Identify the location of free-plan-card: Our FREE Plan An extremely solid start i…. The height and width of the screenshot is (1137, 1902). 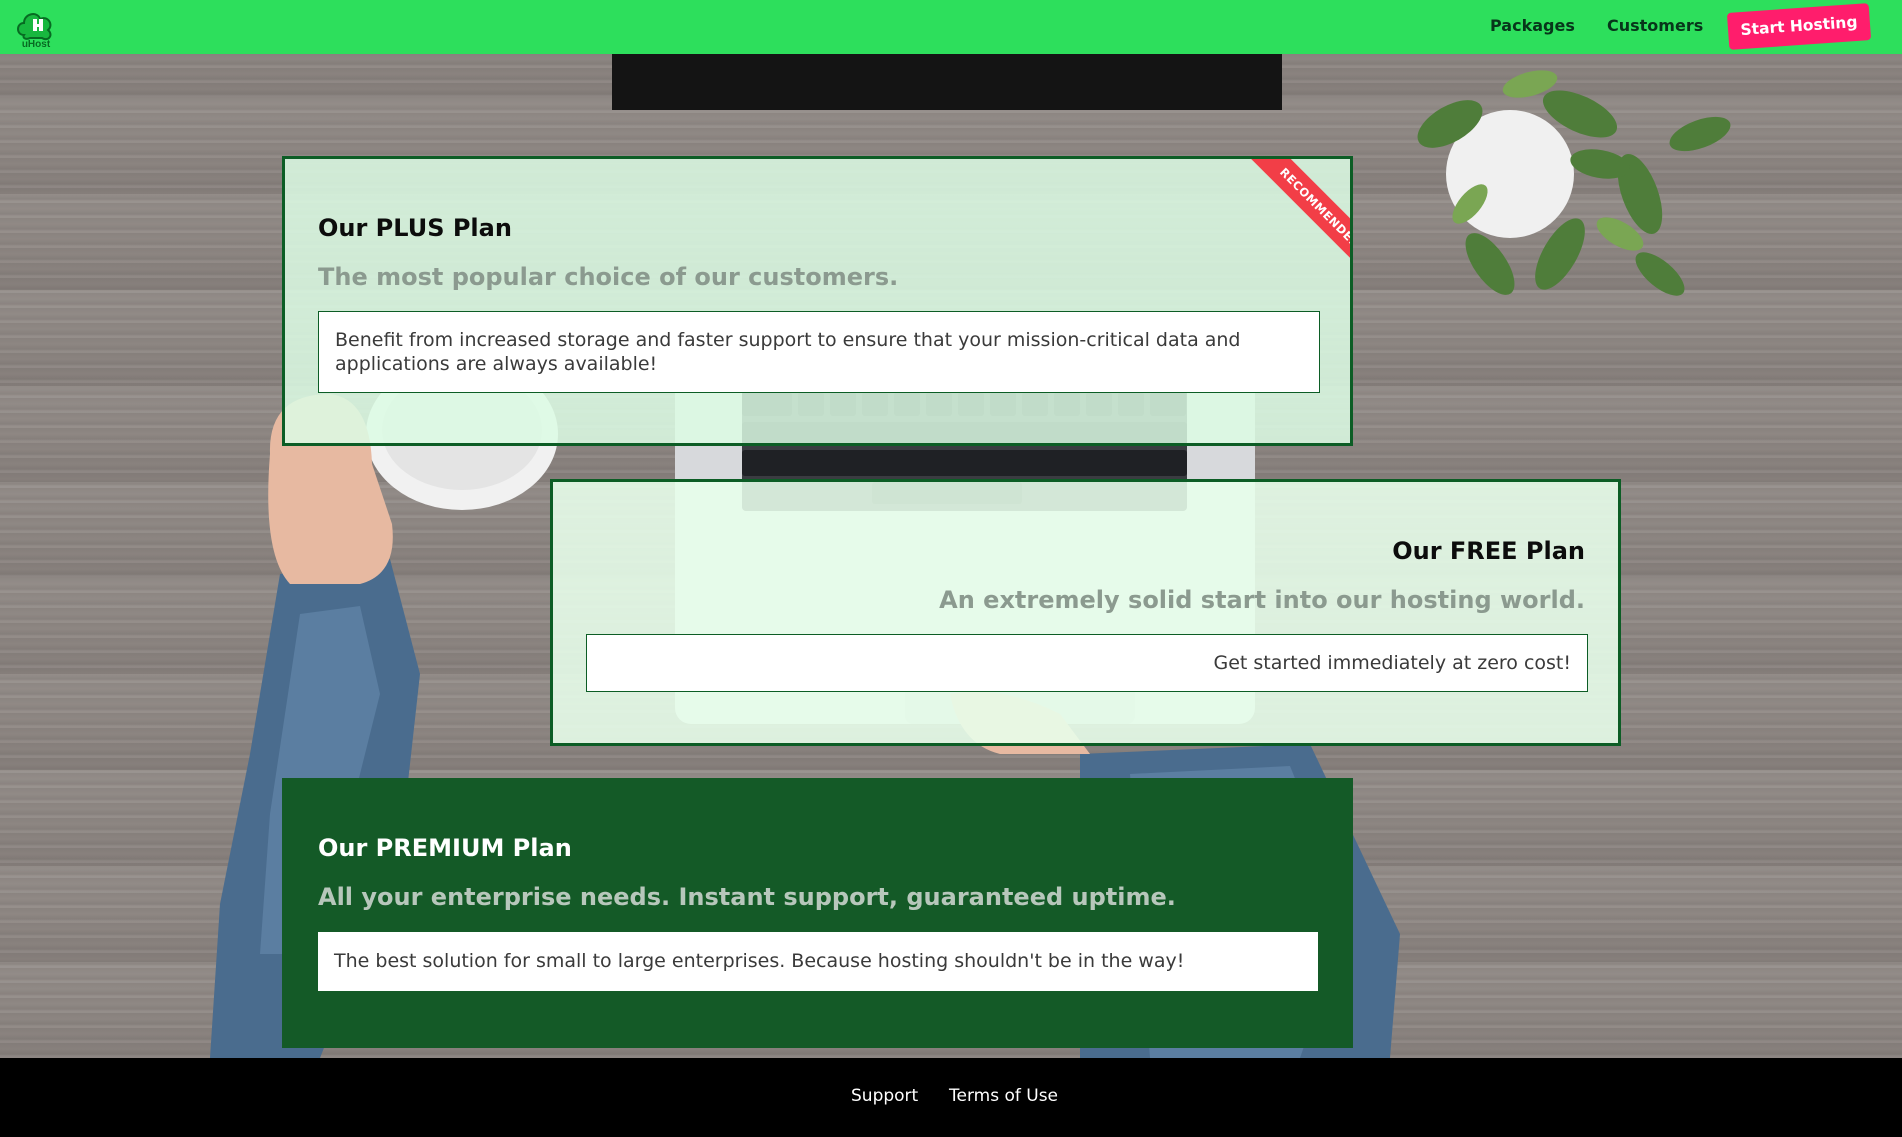
(1085, 612).